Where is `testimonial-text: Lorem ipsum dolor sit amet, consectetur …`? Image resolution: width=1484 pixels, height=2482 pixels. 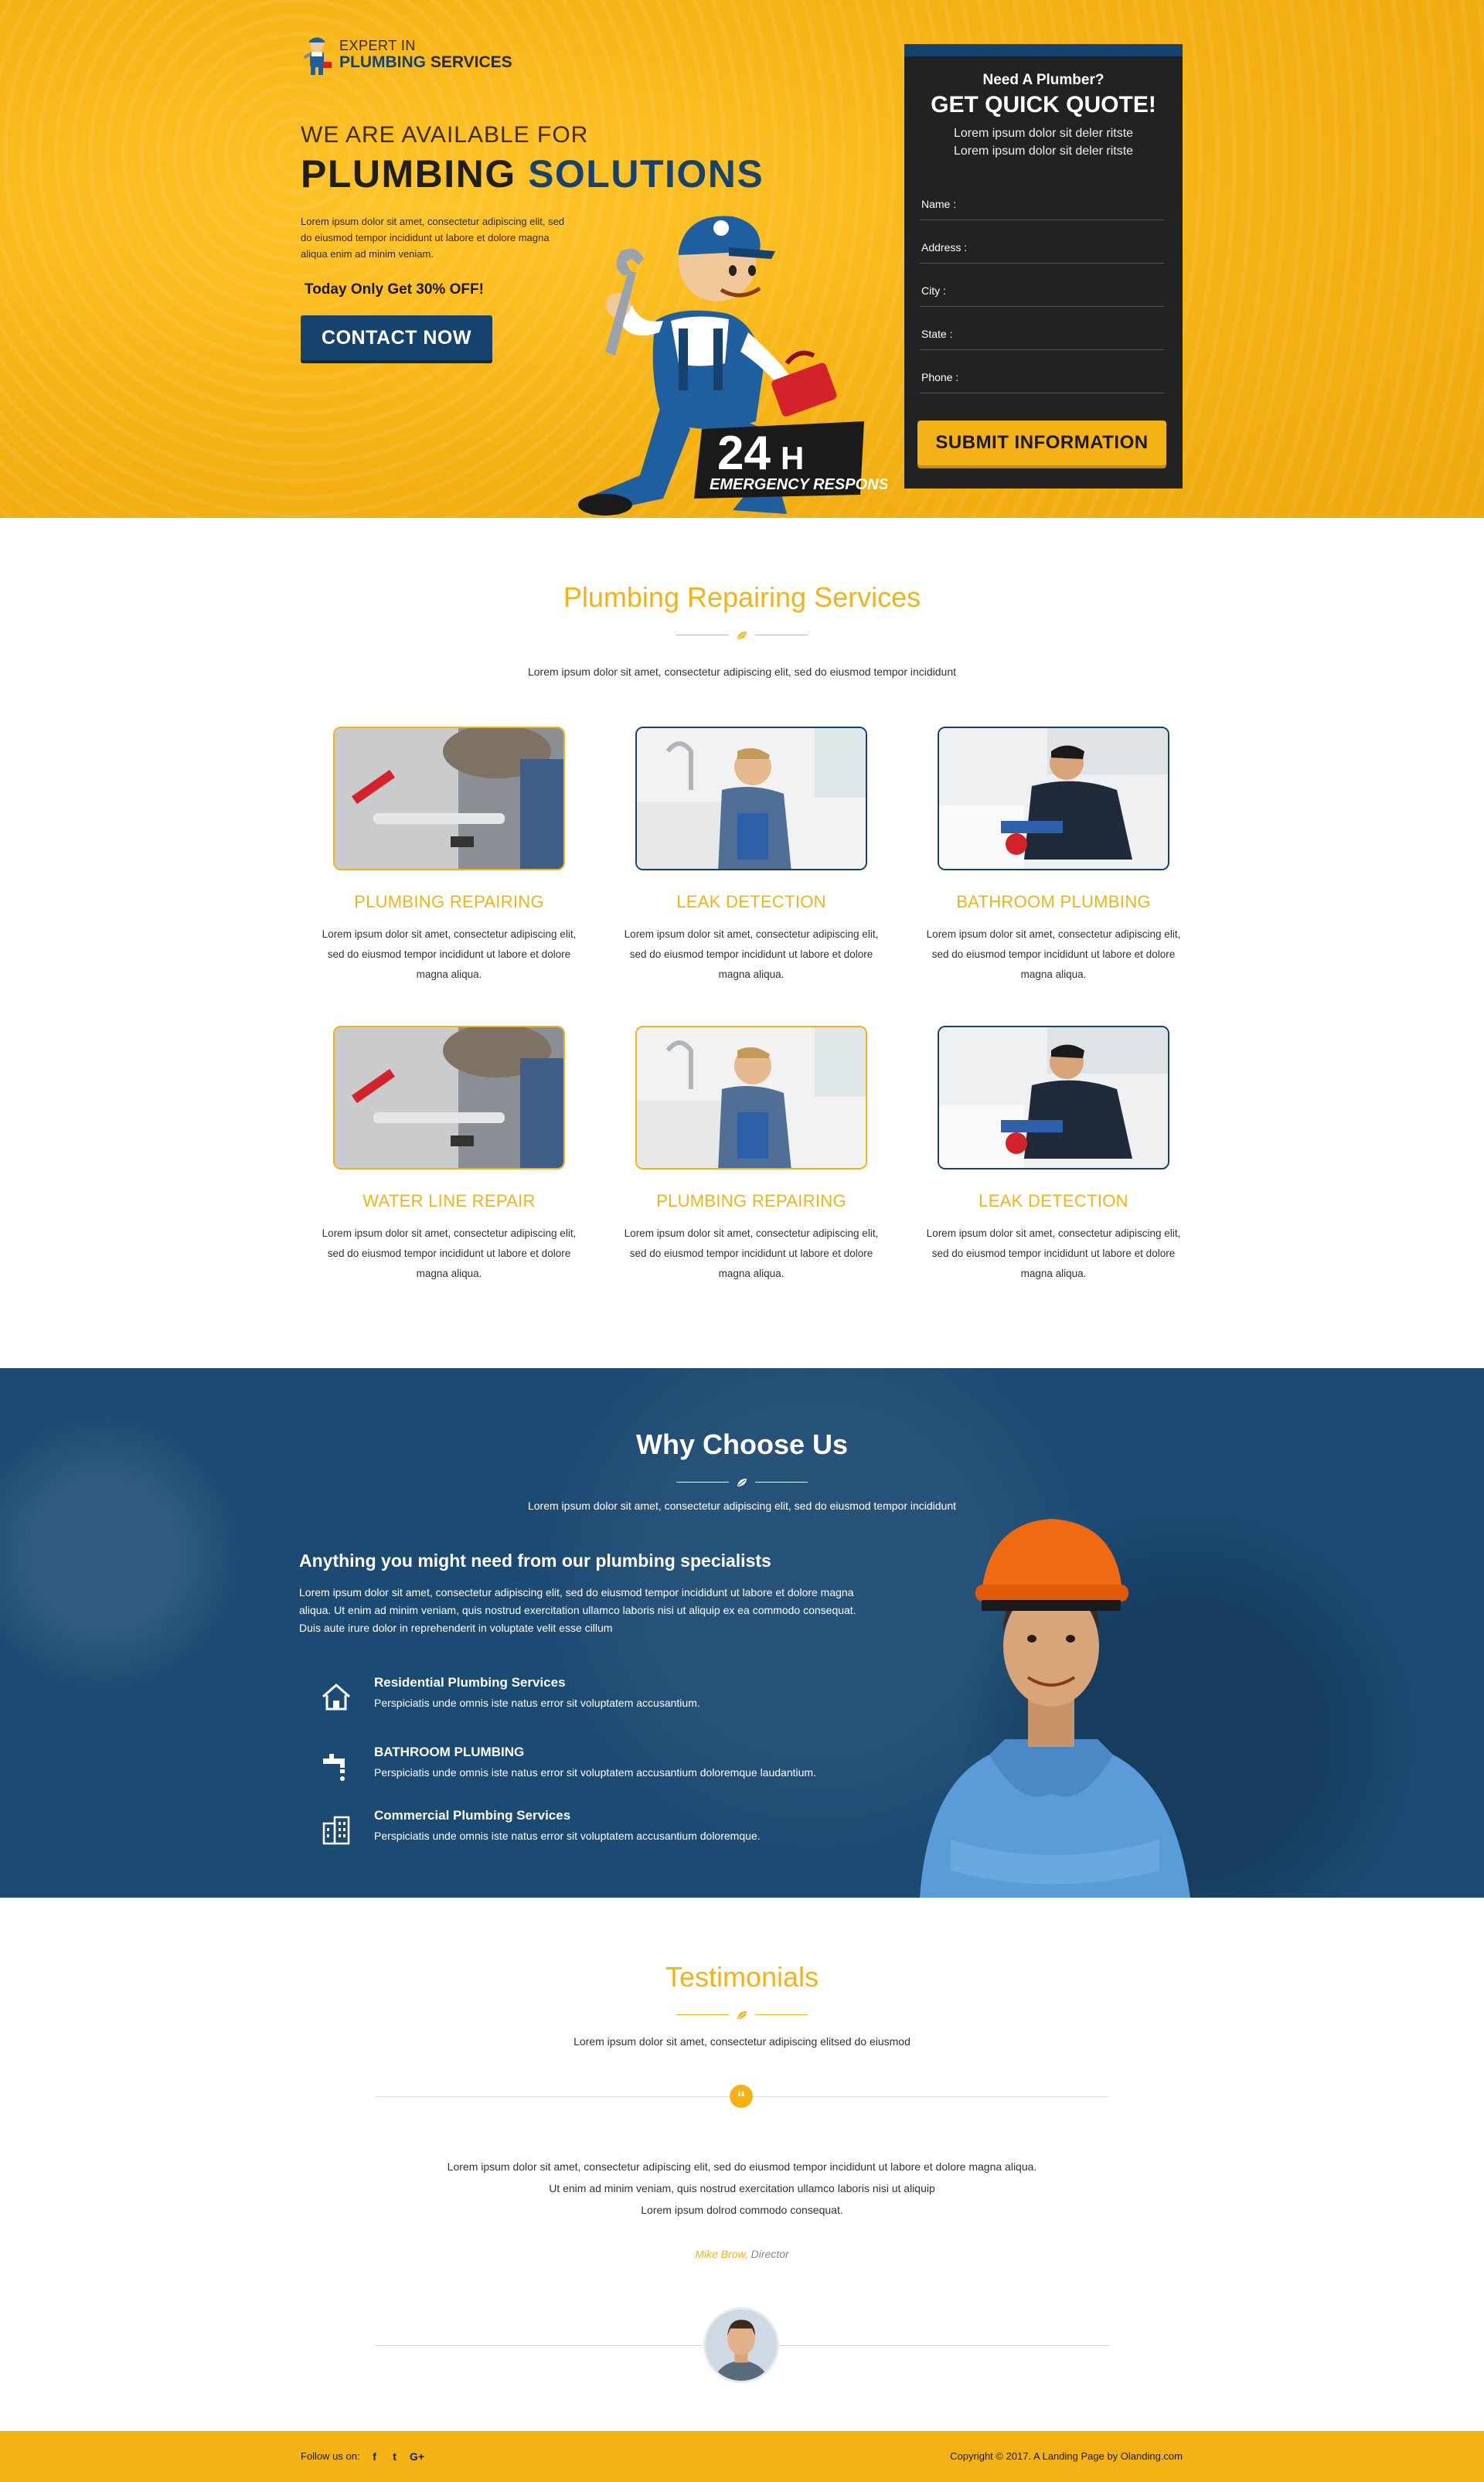
testimonial-text: Lorem ipsum dolor sit amet, consectetur … is located at coordinates (742, 2188).